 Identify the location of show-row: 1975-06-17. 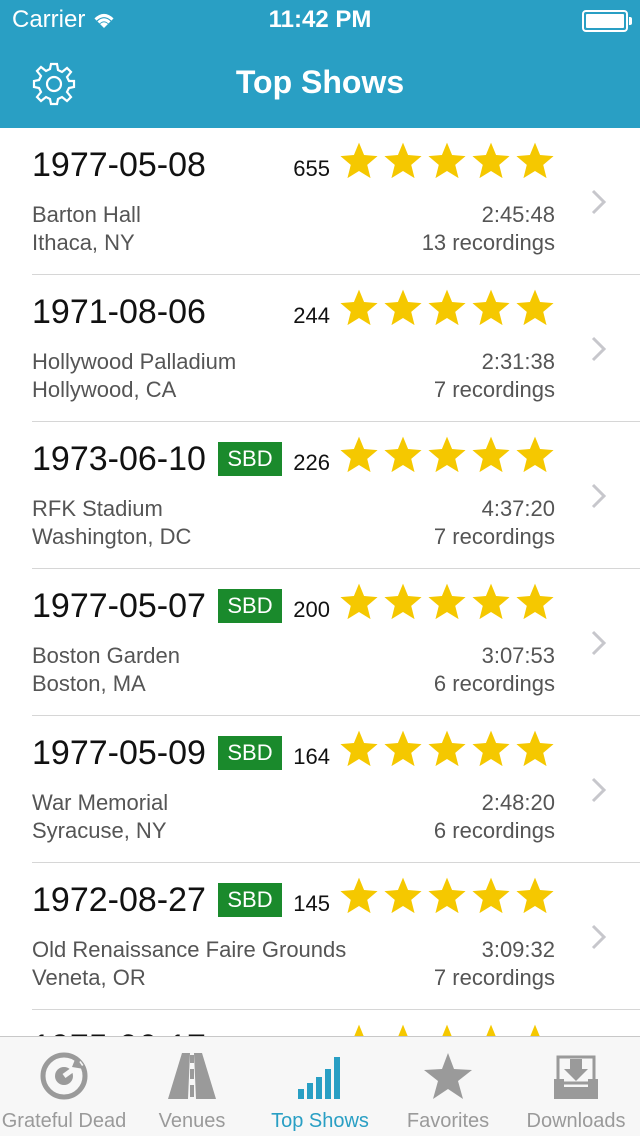
(320, 1023).